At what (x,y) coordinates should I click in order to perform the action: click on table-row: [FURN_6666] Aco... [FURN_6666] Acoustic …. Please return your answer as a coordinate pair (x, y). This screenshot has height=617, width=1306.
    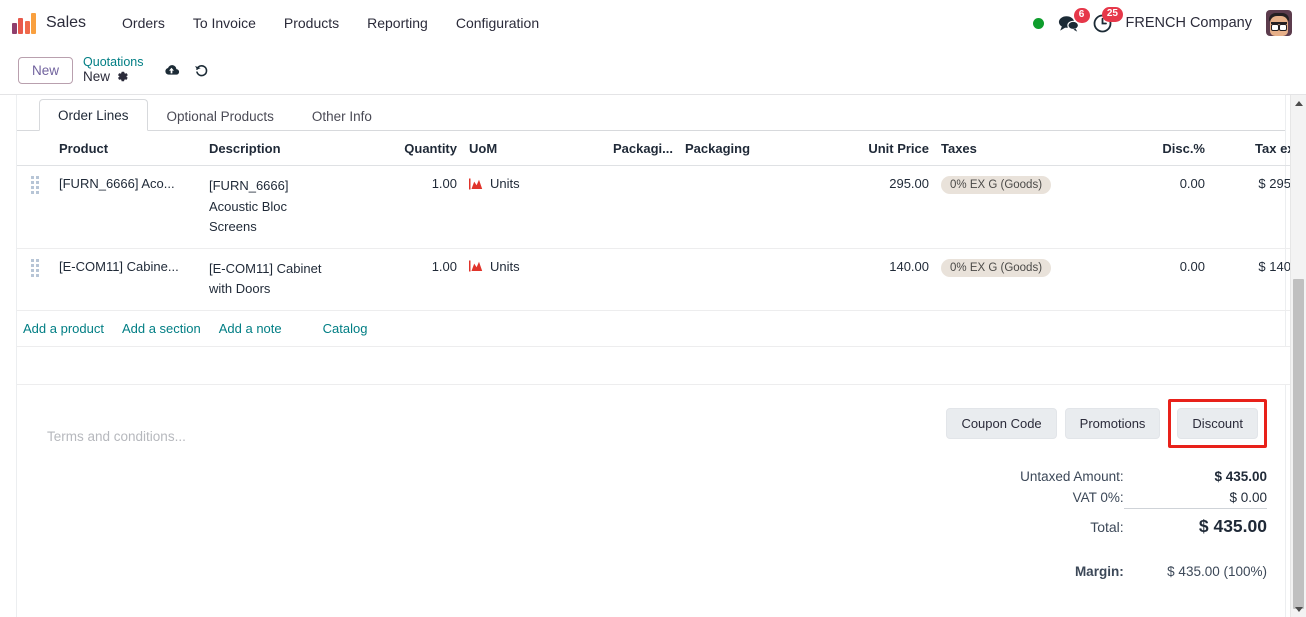
    Looking at the image, I should click on (661, 207).